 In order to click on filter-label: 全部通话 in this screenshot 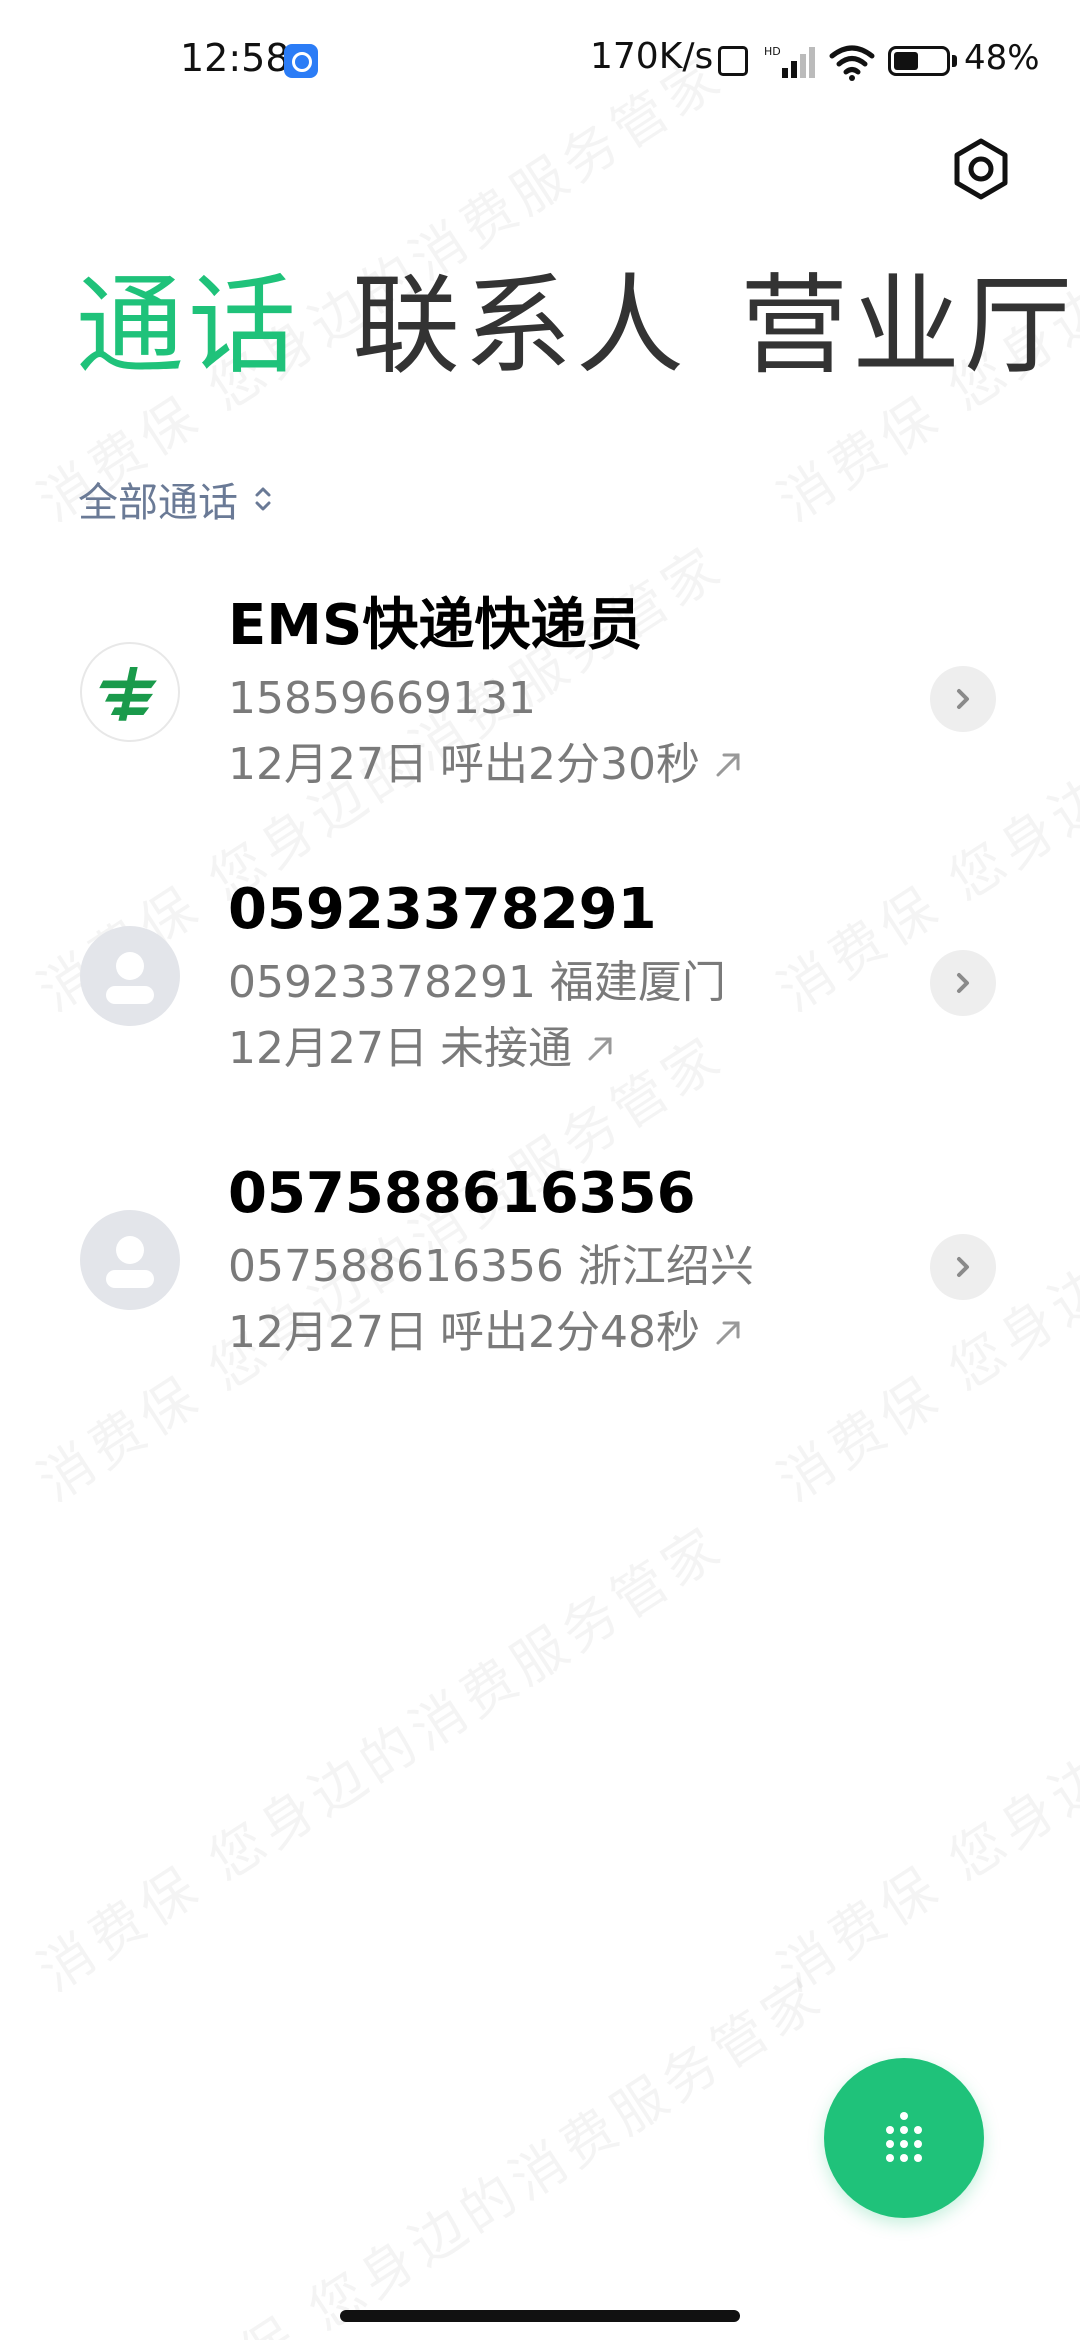, I will do `click(158, 503)`.